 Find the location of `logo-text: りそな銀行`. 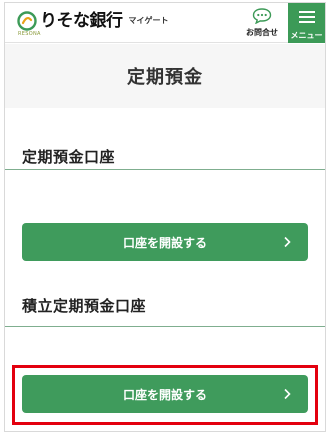

logo-text: りそな銀行 is located at coordinates (81, 21).